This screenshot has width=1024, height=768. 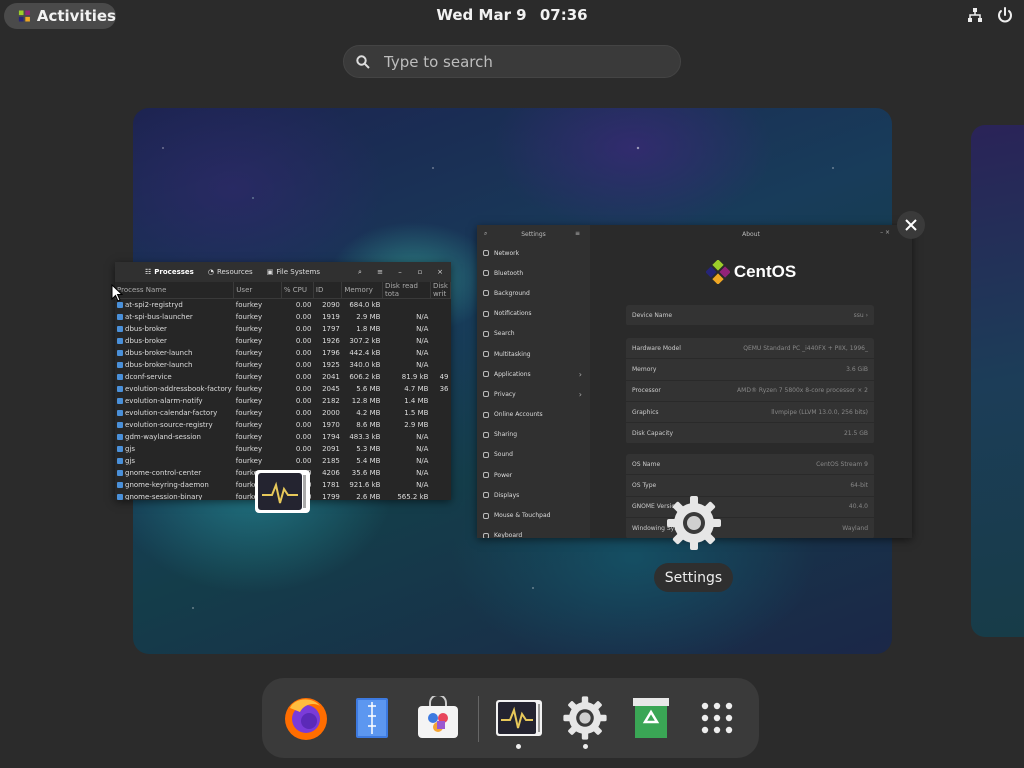 What do you see at coordinates (911, 225) in the screenshot?
I see `close-window-button` at bounding box center [911, 225].